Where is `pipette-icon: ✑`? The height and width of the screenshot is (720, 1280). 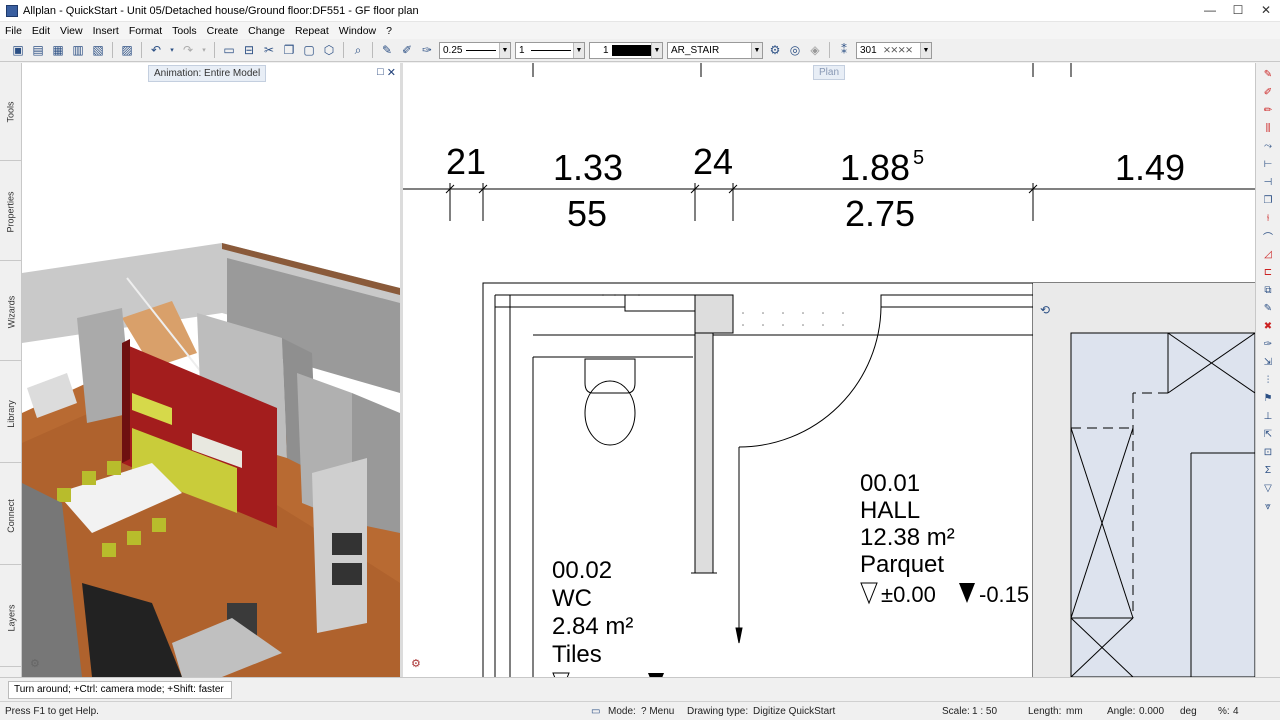
pipette-icon: ✑ is located at coordinates (1268, 344).